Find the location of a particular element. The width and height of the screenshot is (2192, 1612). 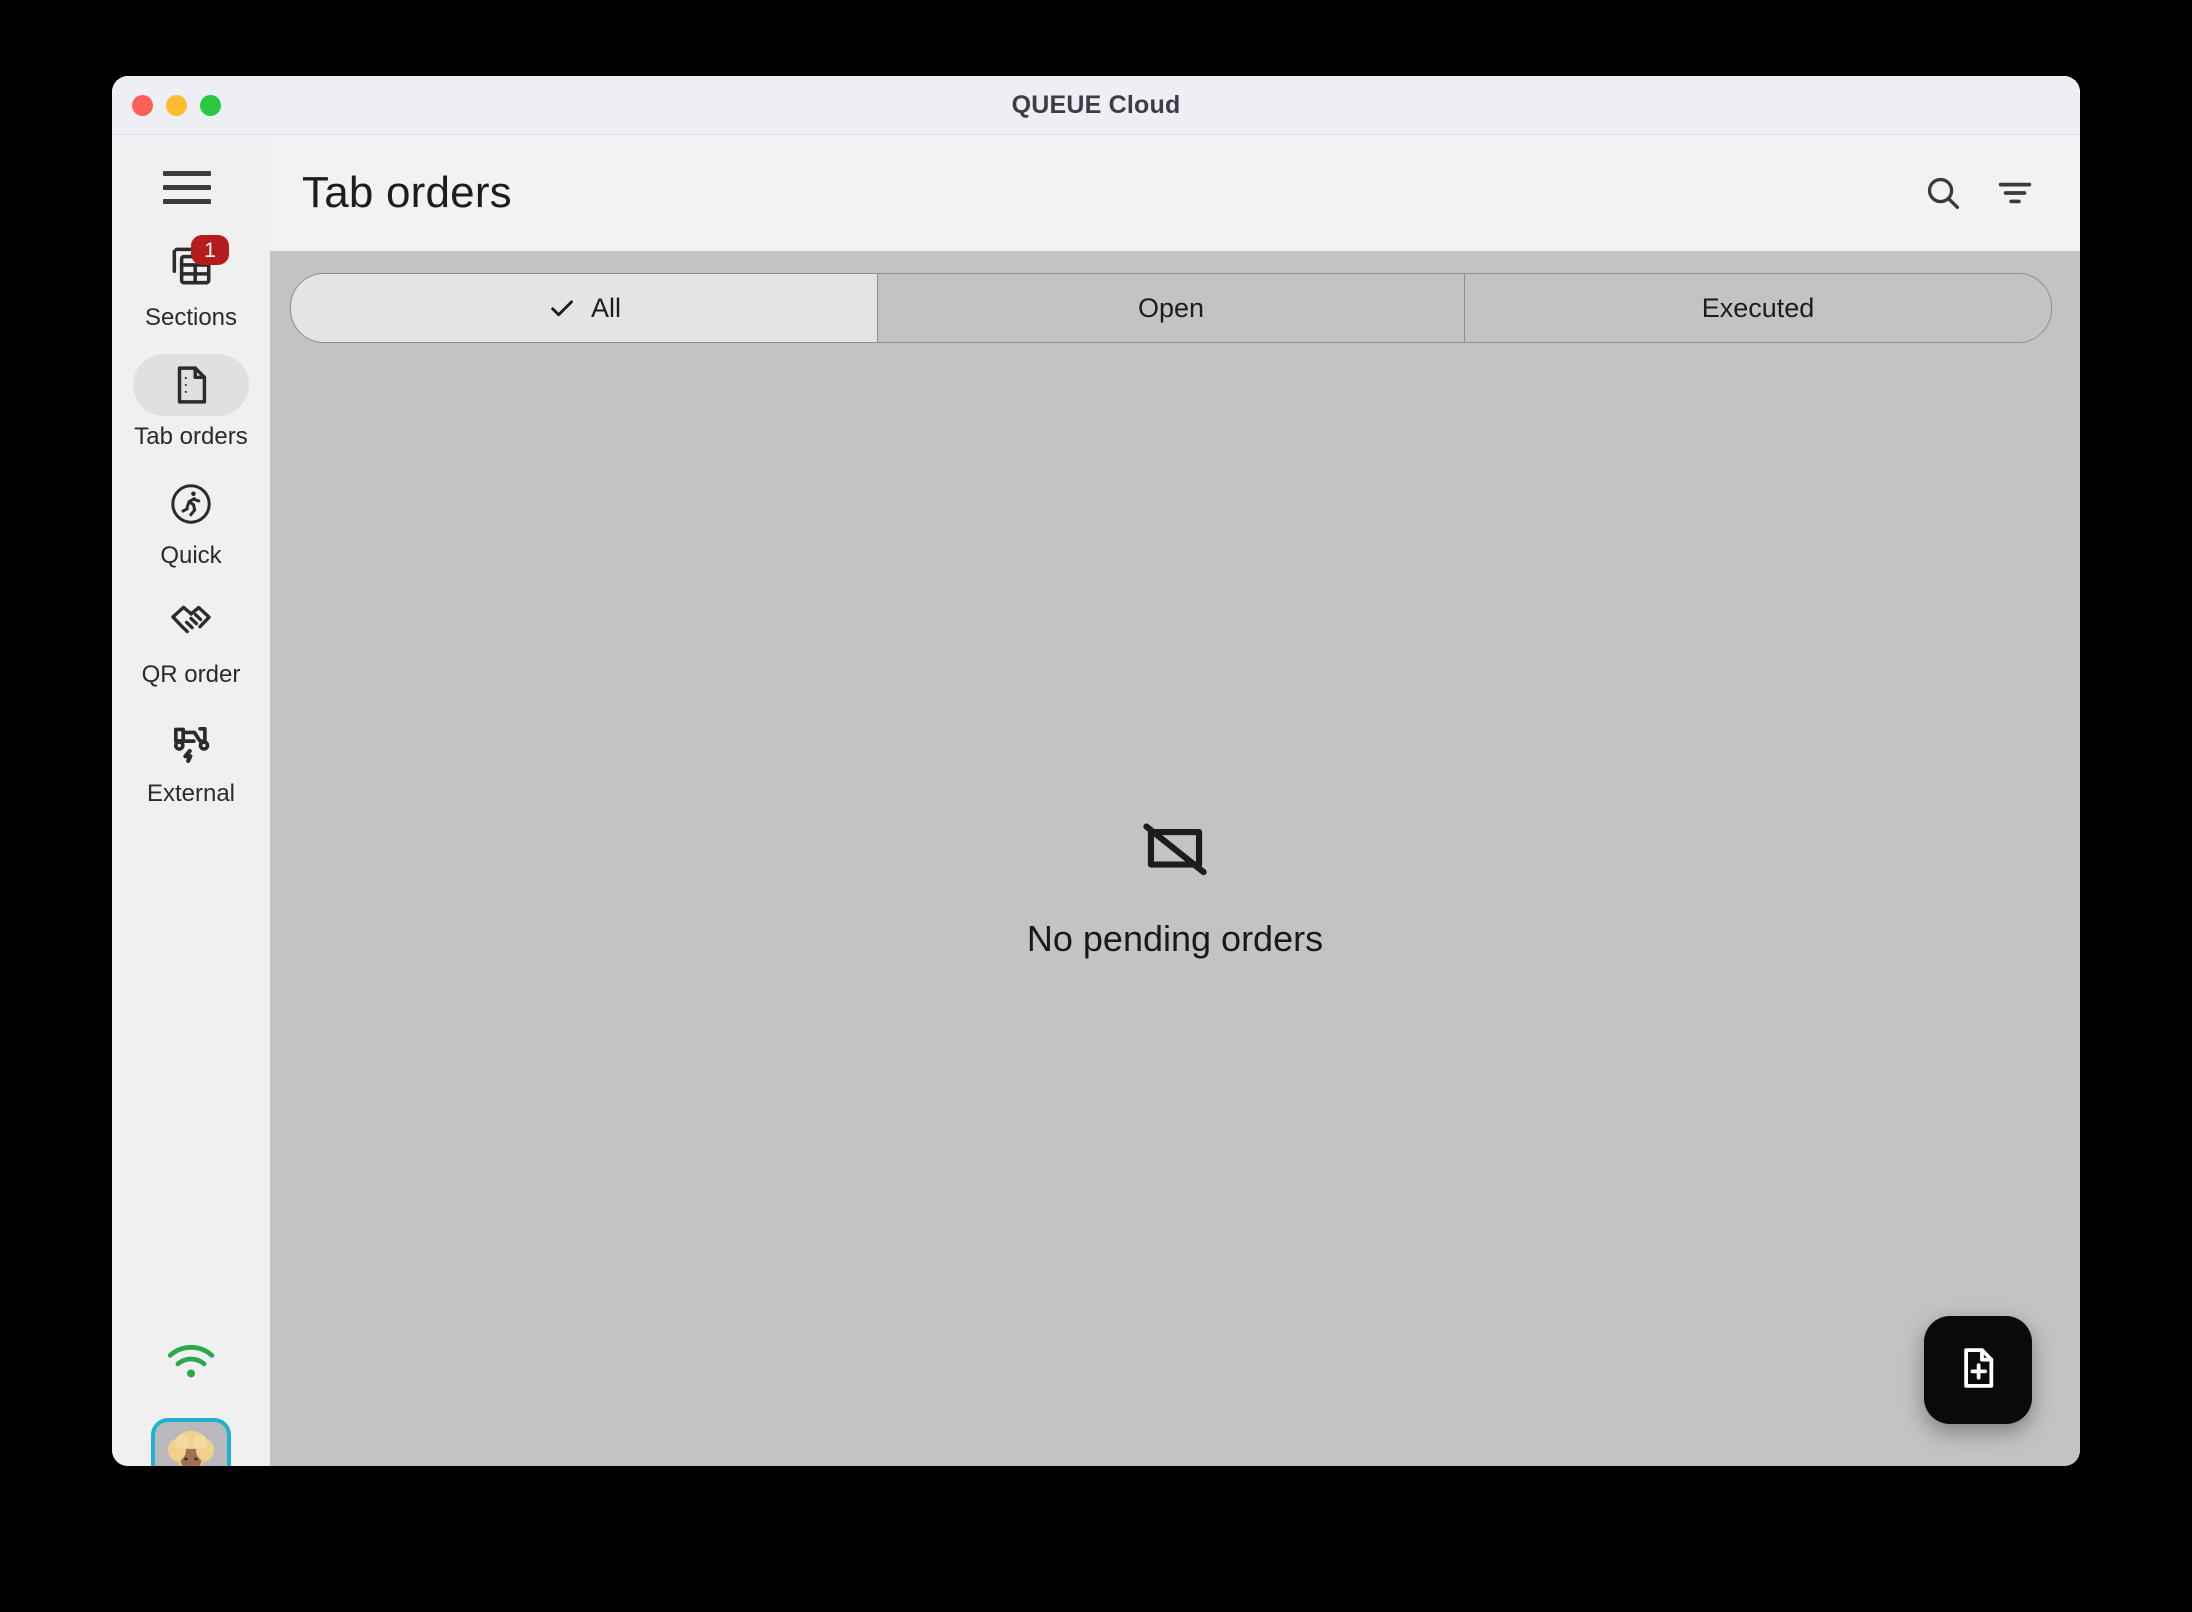

hamburger-menu-icon is located at coordinates (191, 187).